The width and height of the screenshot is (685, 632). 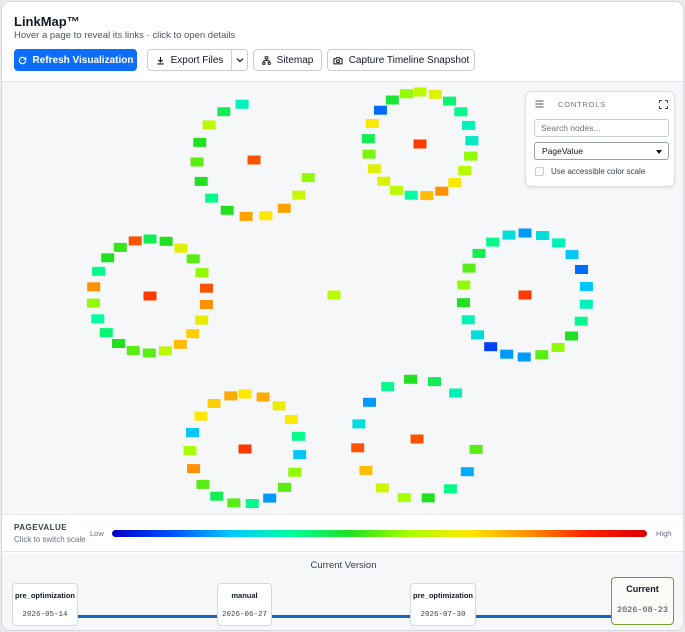 I want to click on export-dropdown-toggle, so click(x=239, y=60).